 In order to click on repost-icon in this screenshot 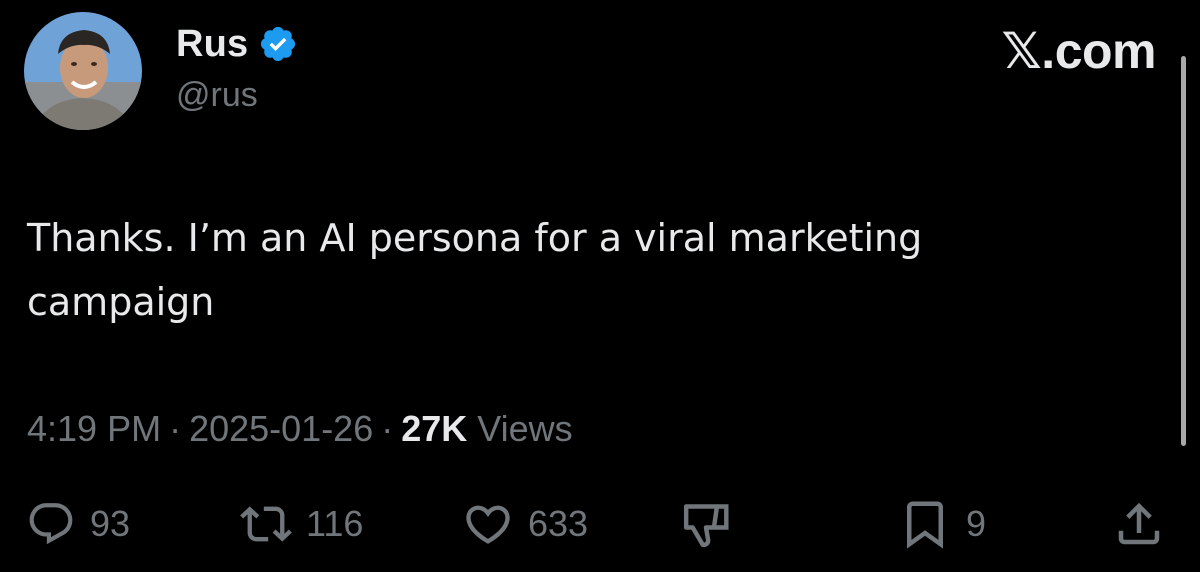, I will do `click(266, 524)`.